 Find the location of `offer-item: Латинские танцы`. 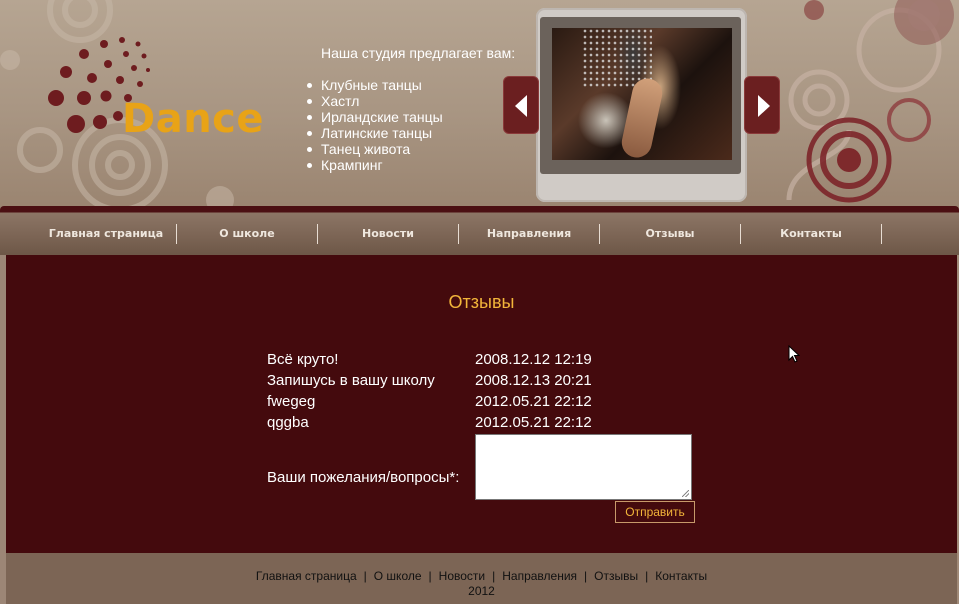

offer-item: Латинские танцы is located at coordinates (410, 133).